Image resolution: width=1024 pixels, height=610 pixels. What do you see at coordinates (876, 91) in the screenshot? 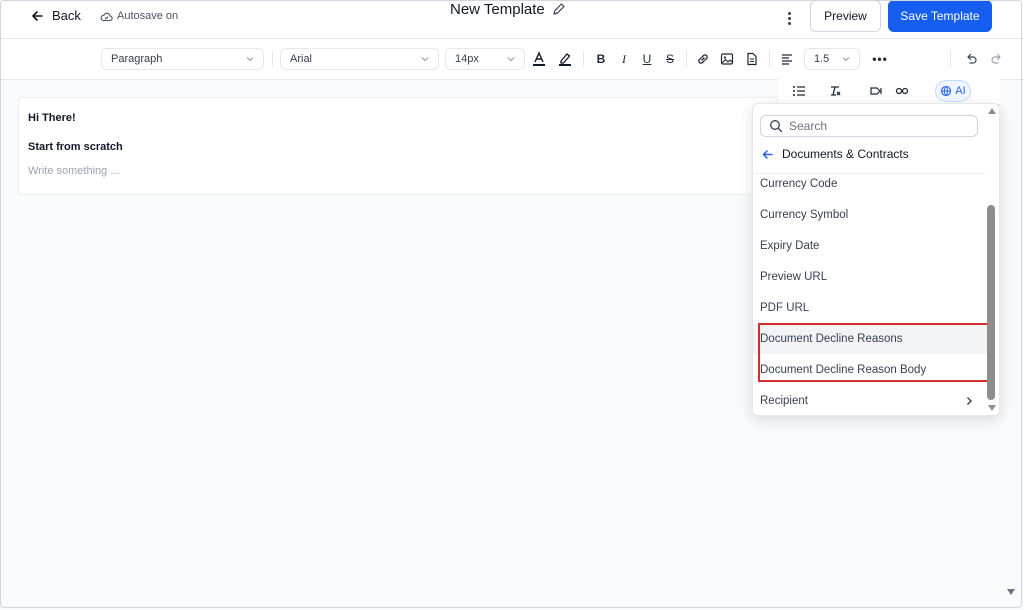
I see `merge-field-icon` at bounding box center [876, 91].